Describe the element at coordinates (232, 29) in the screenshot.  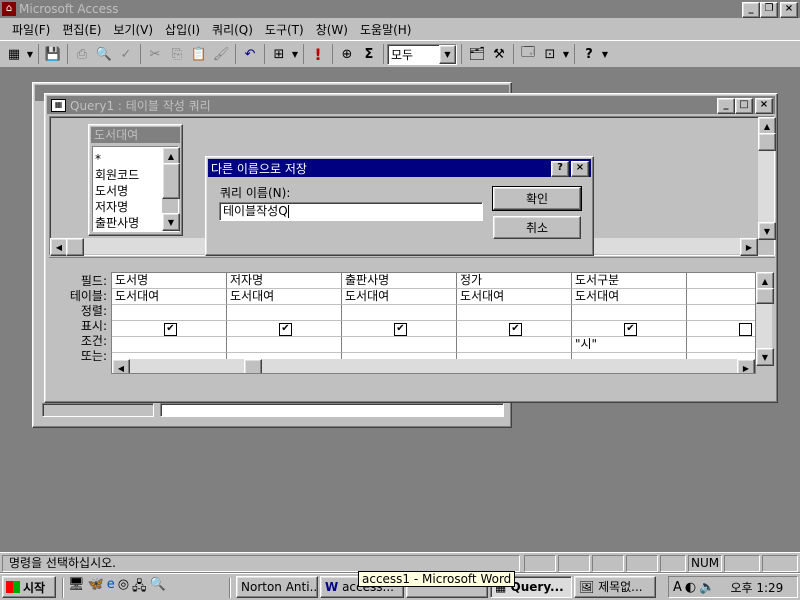
I see `menu-query: 쿼리(Q)` at that location.